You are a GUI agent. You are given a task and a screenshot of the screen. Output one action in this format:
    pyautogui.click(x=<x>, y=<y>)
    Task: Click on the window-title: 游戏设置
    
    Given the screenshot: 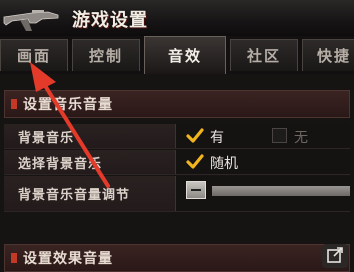 What is the action you would take?
    pyautogui.click(x=110, y=20)
    